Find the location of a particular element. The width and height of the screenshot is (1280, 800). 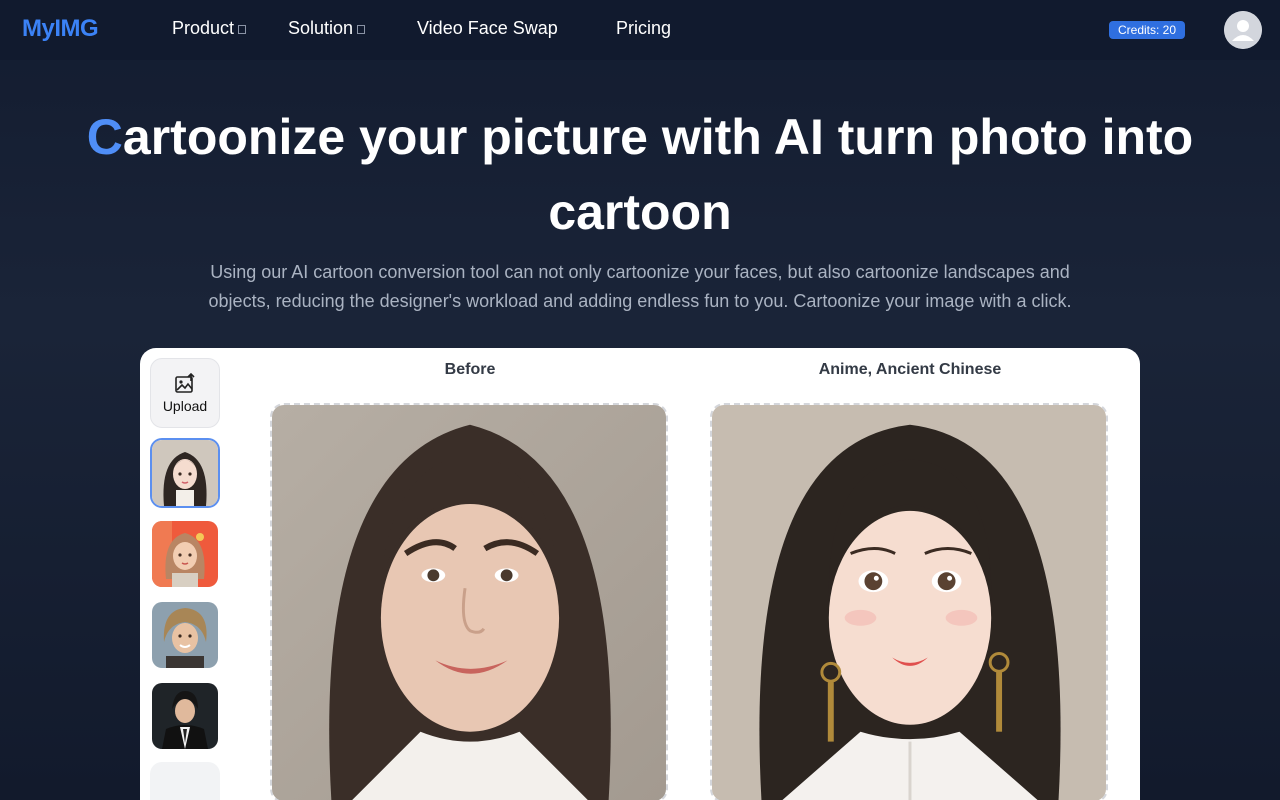

user-icon is located at coordinates (1243, 30).